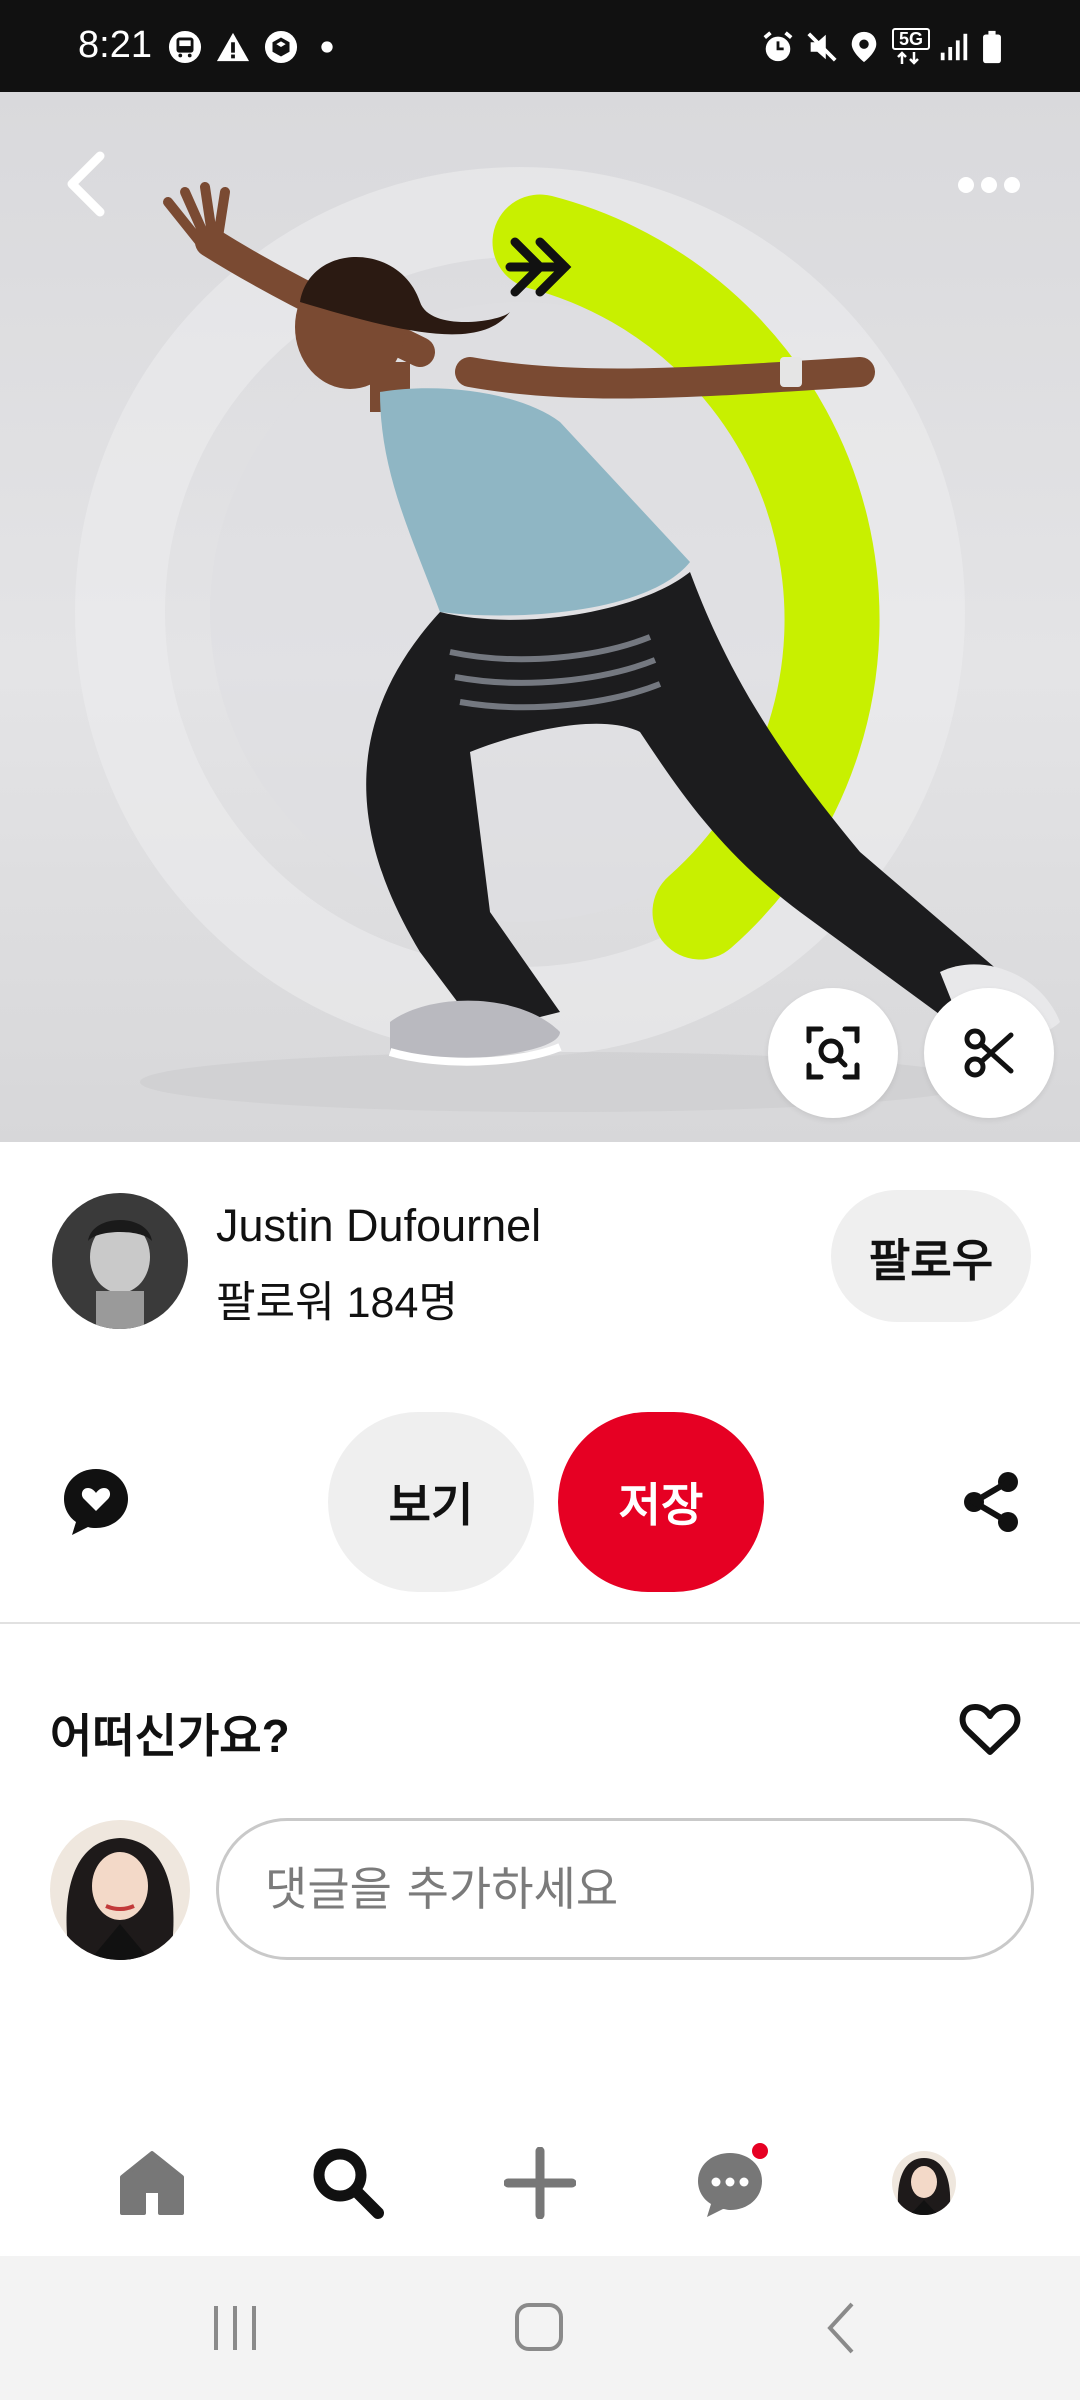  What do you see at coordinates (661, 1502) in the screenshot?
I see `save-button: 저장` at bounding box center [661, 1502].